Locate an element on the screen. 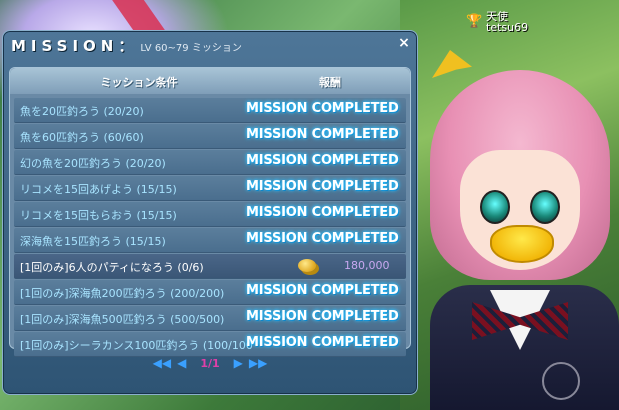 Image resolution: width=619 pixels, height=410 pixels. mission-condition: リコメを15回もらおう (15/15) is located at coordinates (98, 215).